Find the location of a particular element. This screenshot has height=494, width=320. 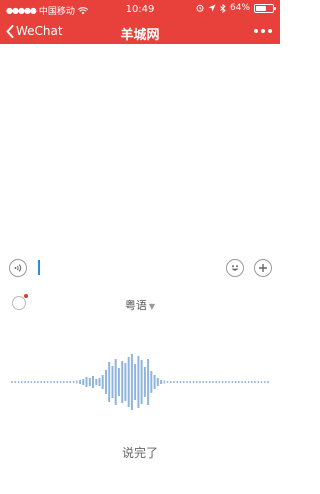

voice-toggle-button is located at coordinates (18, 268).